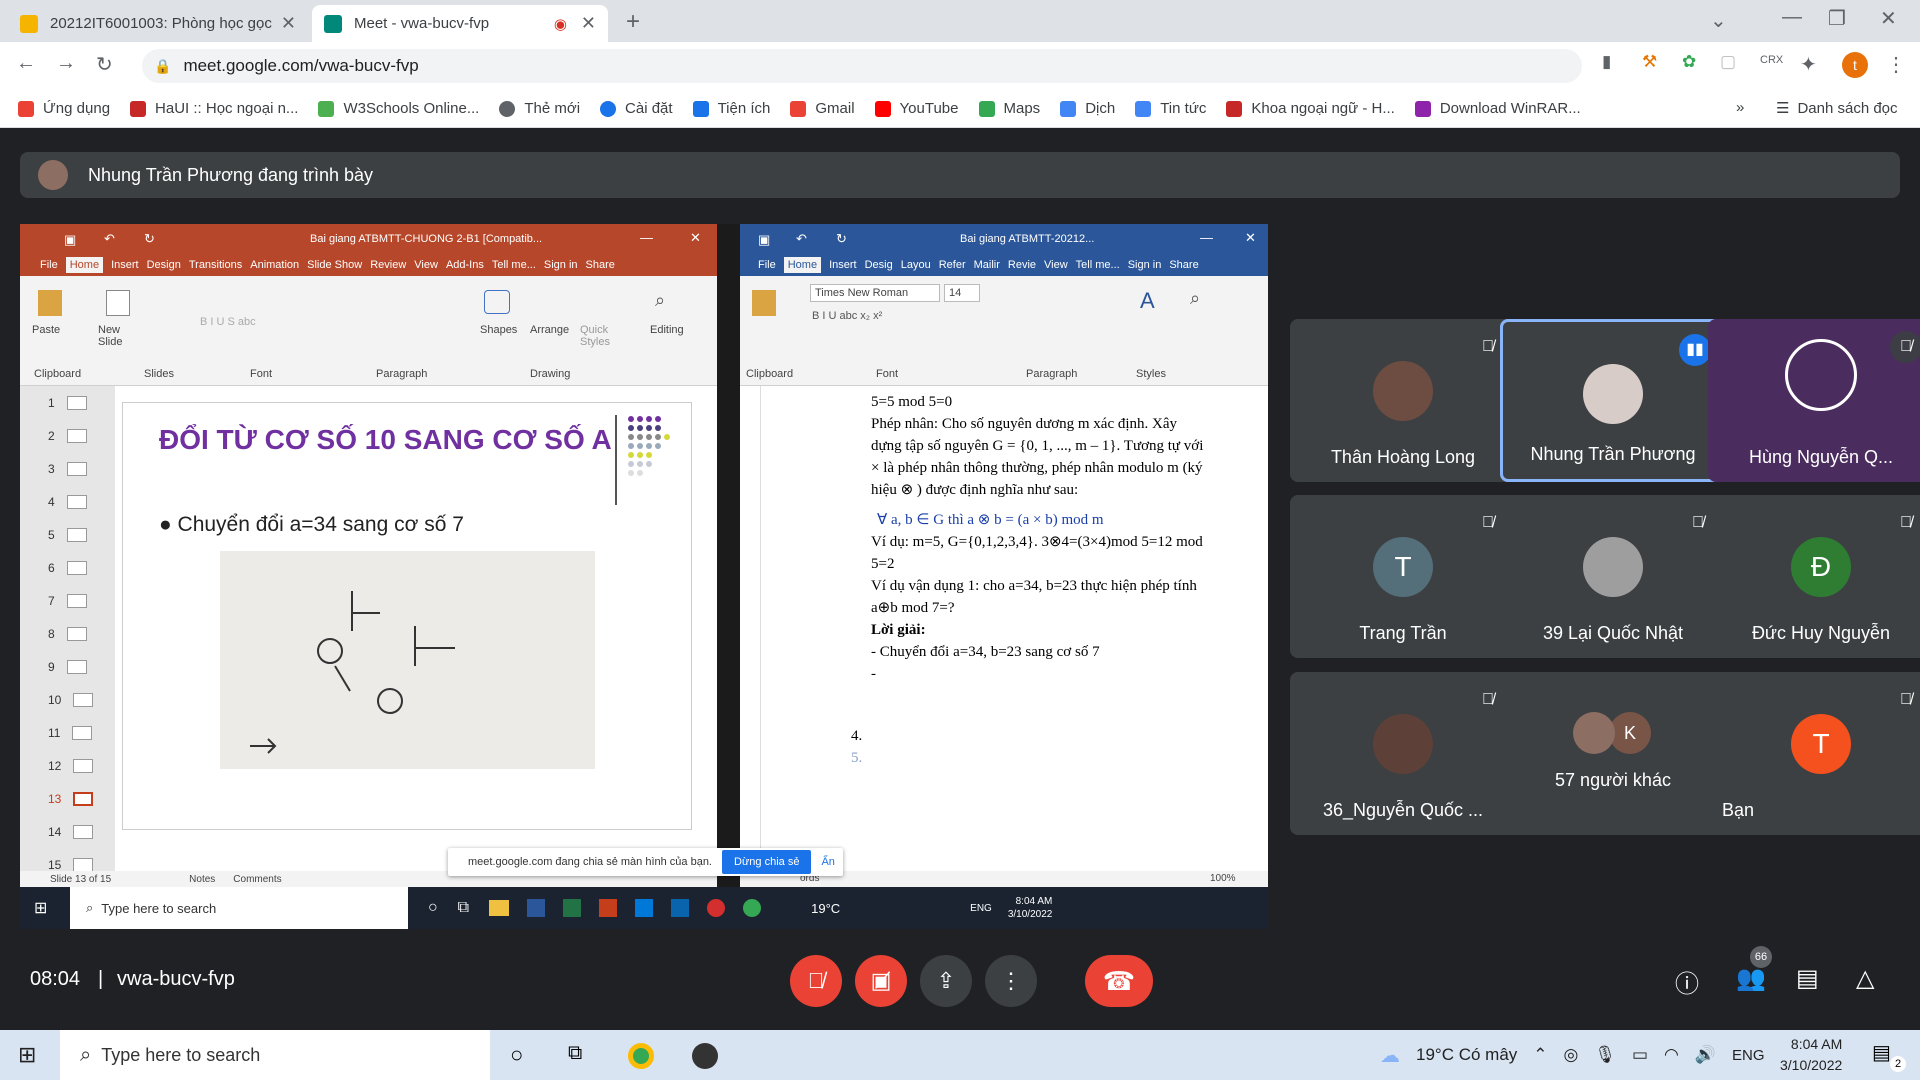  Describe the element at coordinates (680, 908) in the screenshot. I see `mail-app-icon` at that location.